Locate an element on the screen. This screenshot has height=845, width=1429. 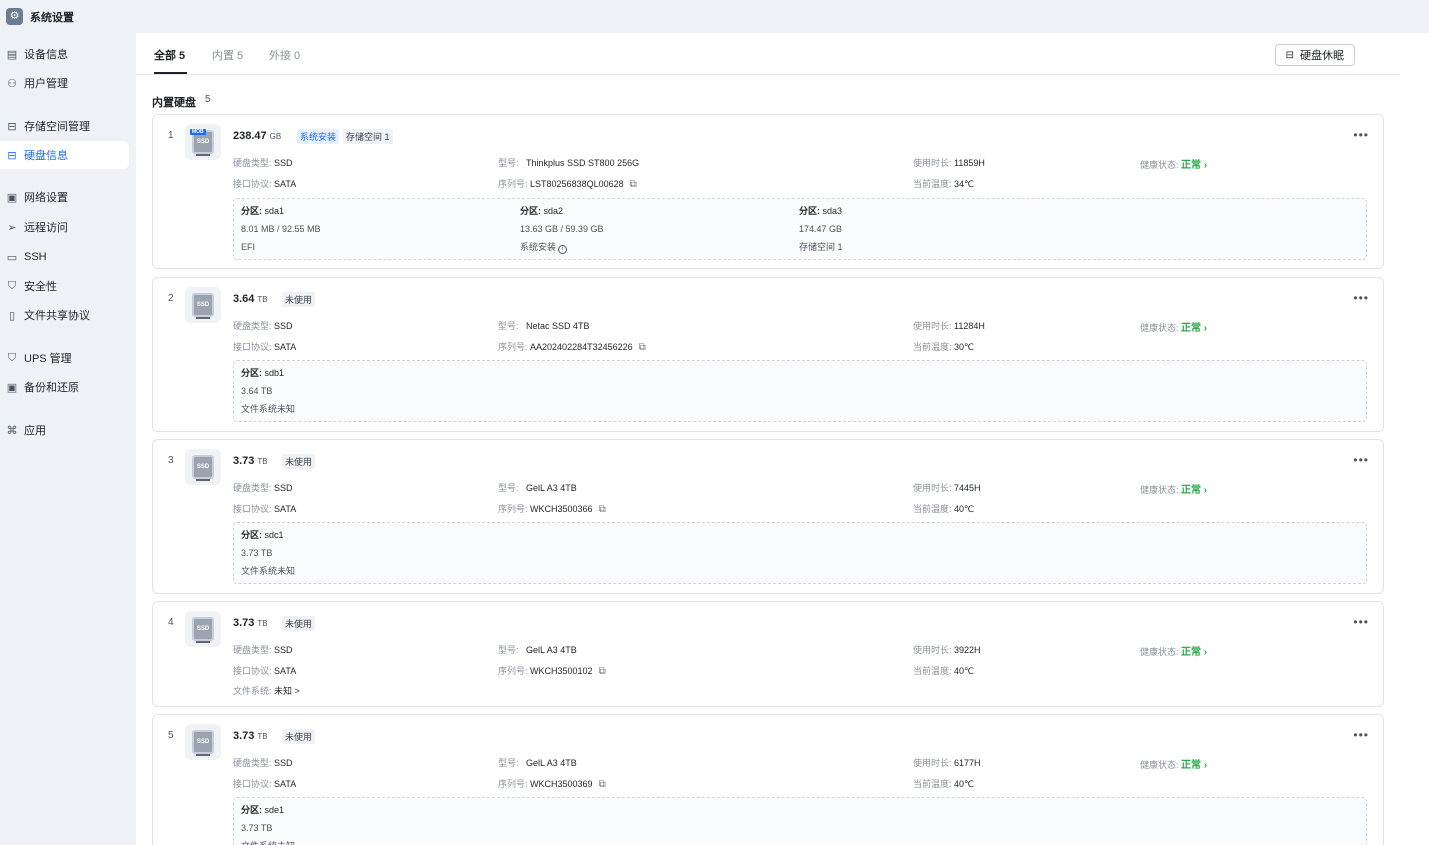
disk-tags: 系统安装 存储空间 1 is located at coordinates (343, 136).